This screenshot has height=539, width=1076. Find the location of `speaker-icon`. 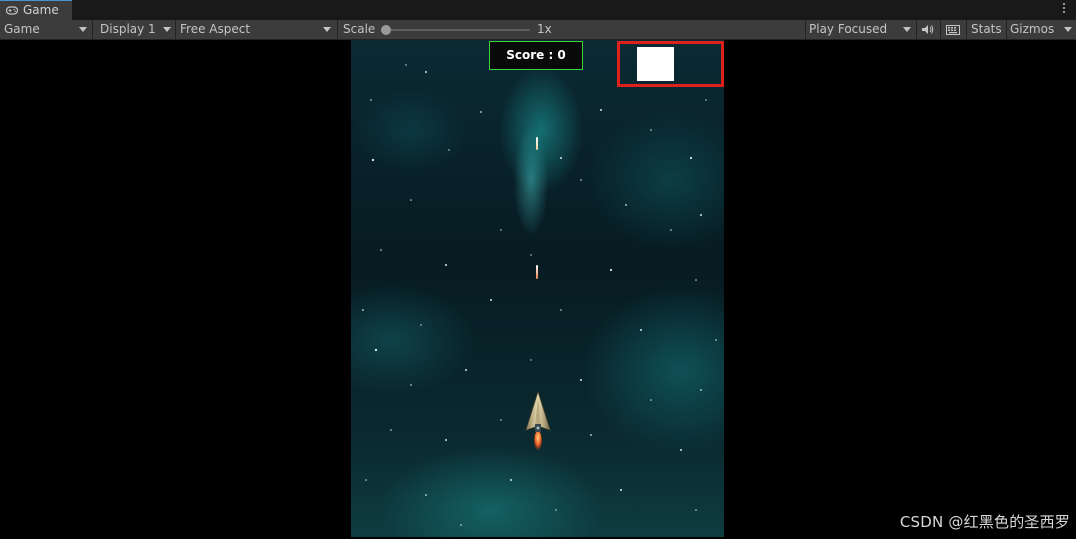

speaker-icon is located at coordinates (928, 29).